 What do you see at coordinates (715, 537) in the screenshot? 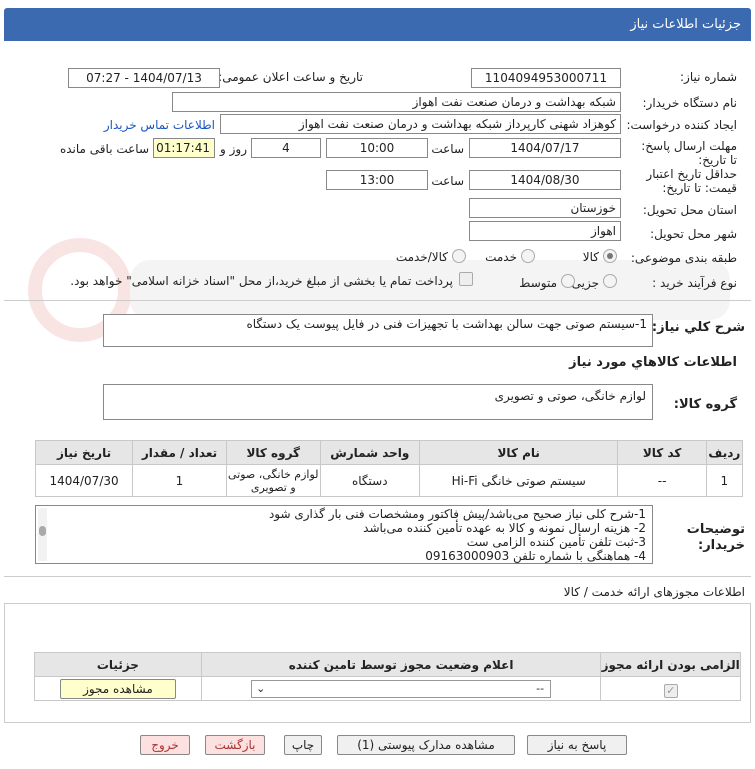
I see `buyer-notes-label: توضیحات خریدار:` at bounding box center [715, 537].